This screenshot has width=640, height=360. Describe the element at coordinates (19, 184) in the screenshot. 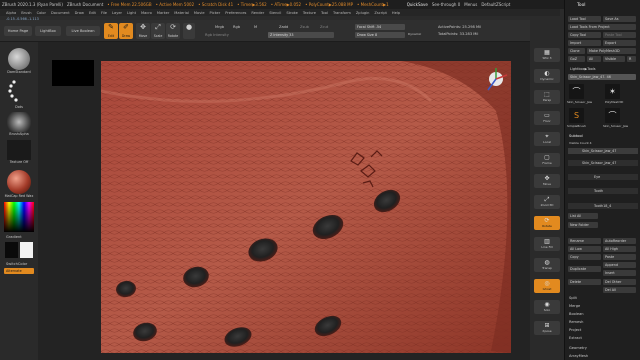

I see `material-selector: MatCap Red Wax` at that location.